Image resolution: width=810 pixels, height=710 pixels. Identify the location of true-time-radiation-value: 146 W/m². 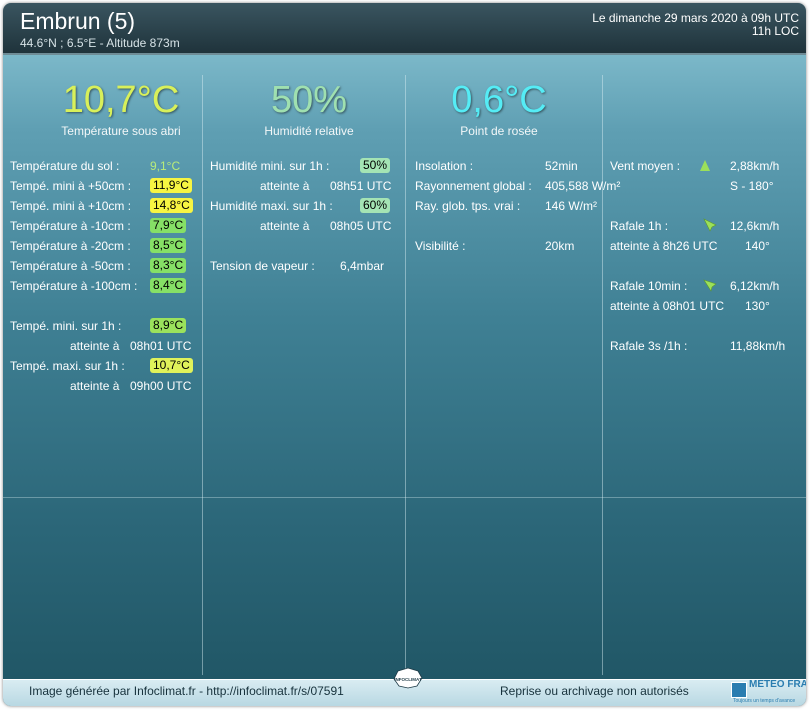
(571, 206).